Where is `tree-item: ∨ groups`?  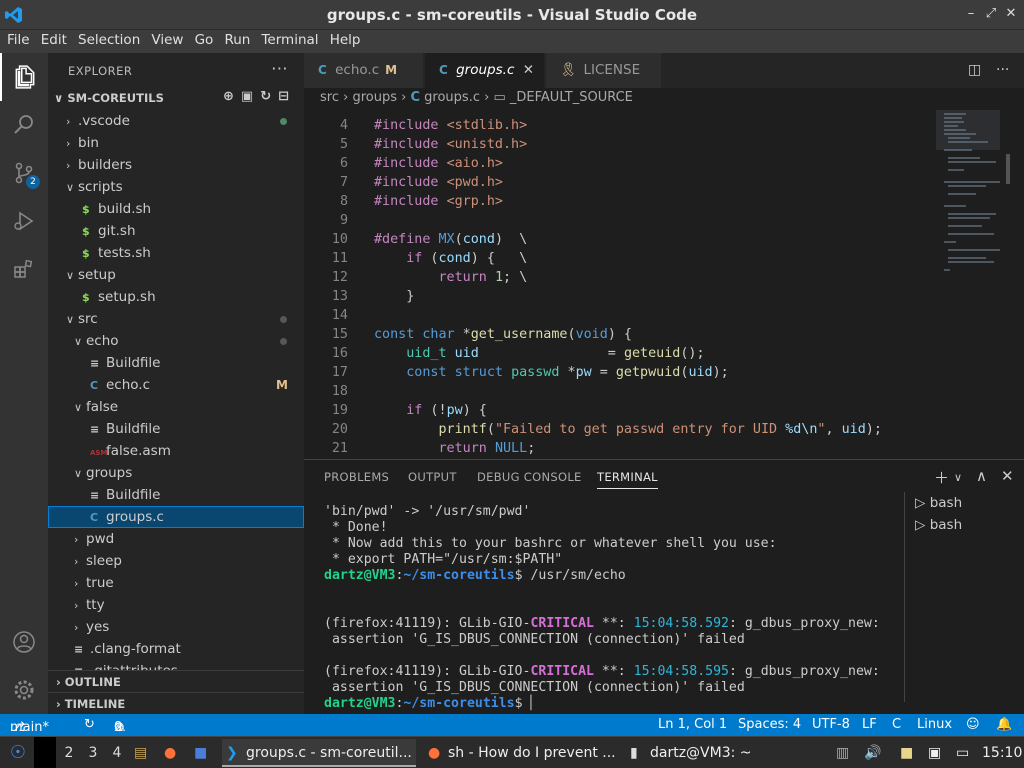
tree-item: ∨ groups is located at coordinates (176, 473).